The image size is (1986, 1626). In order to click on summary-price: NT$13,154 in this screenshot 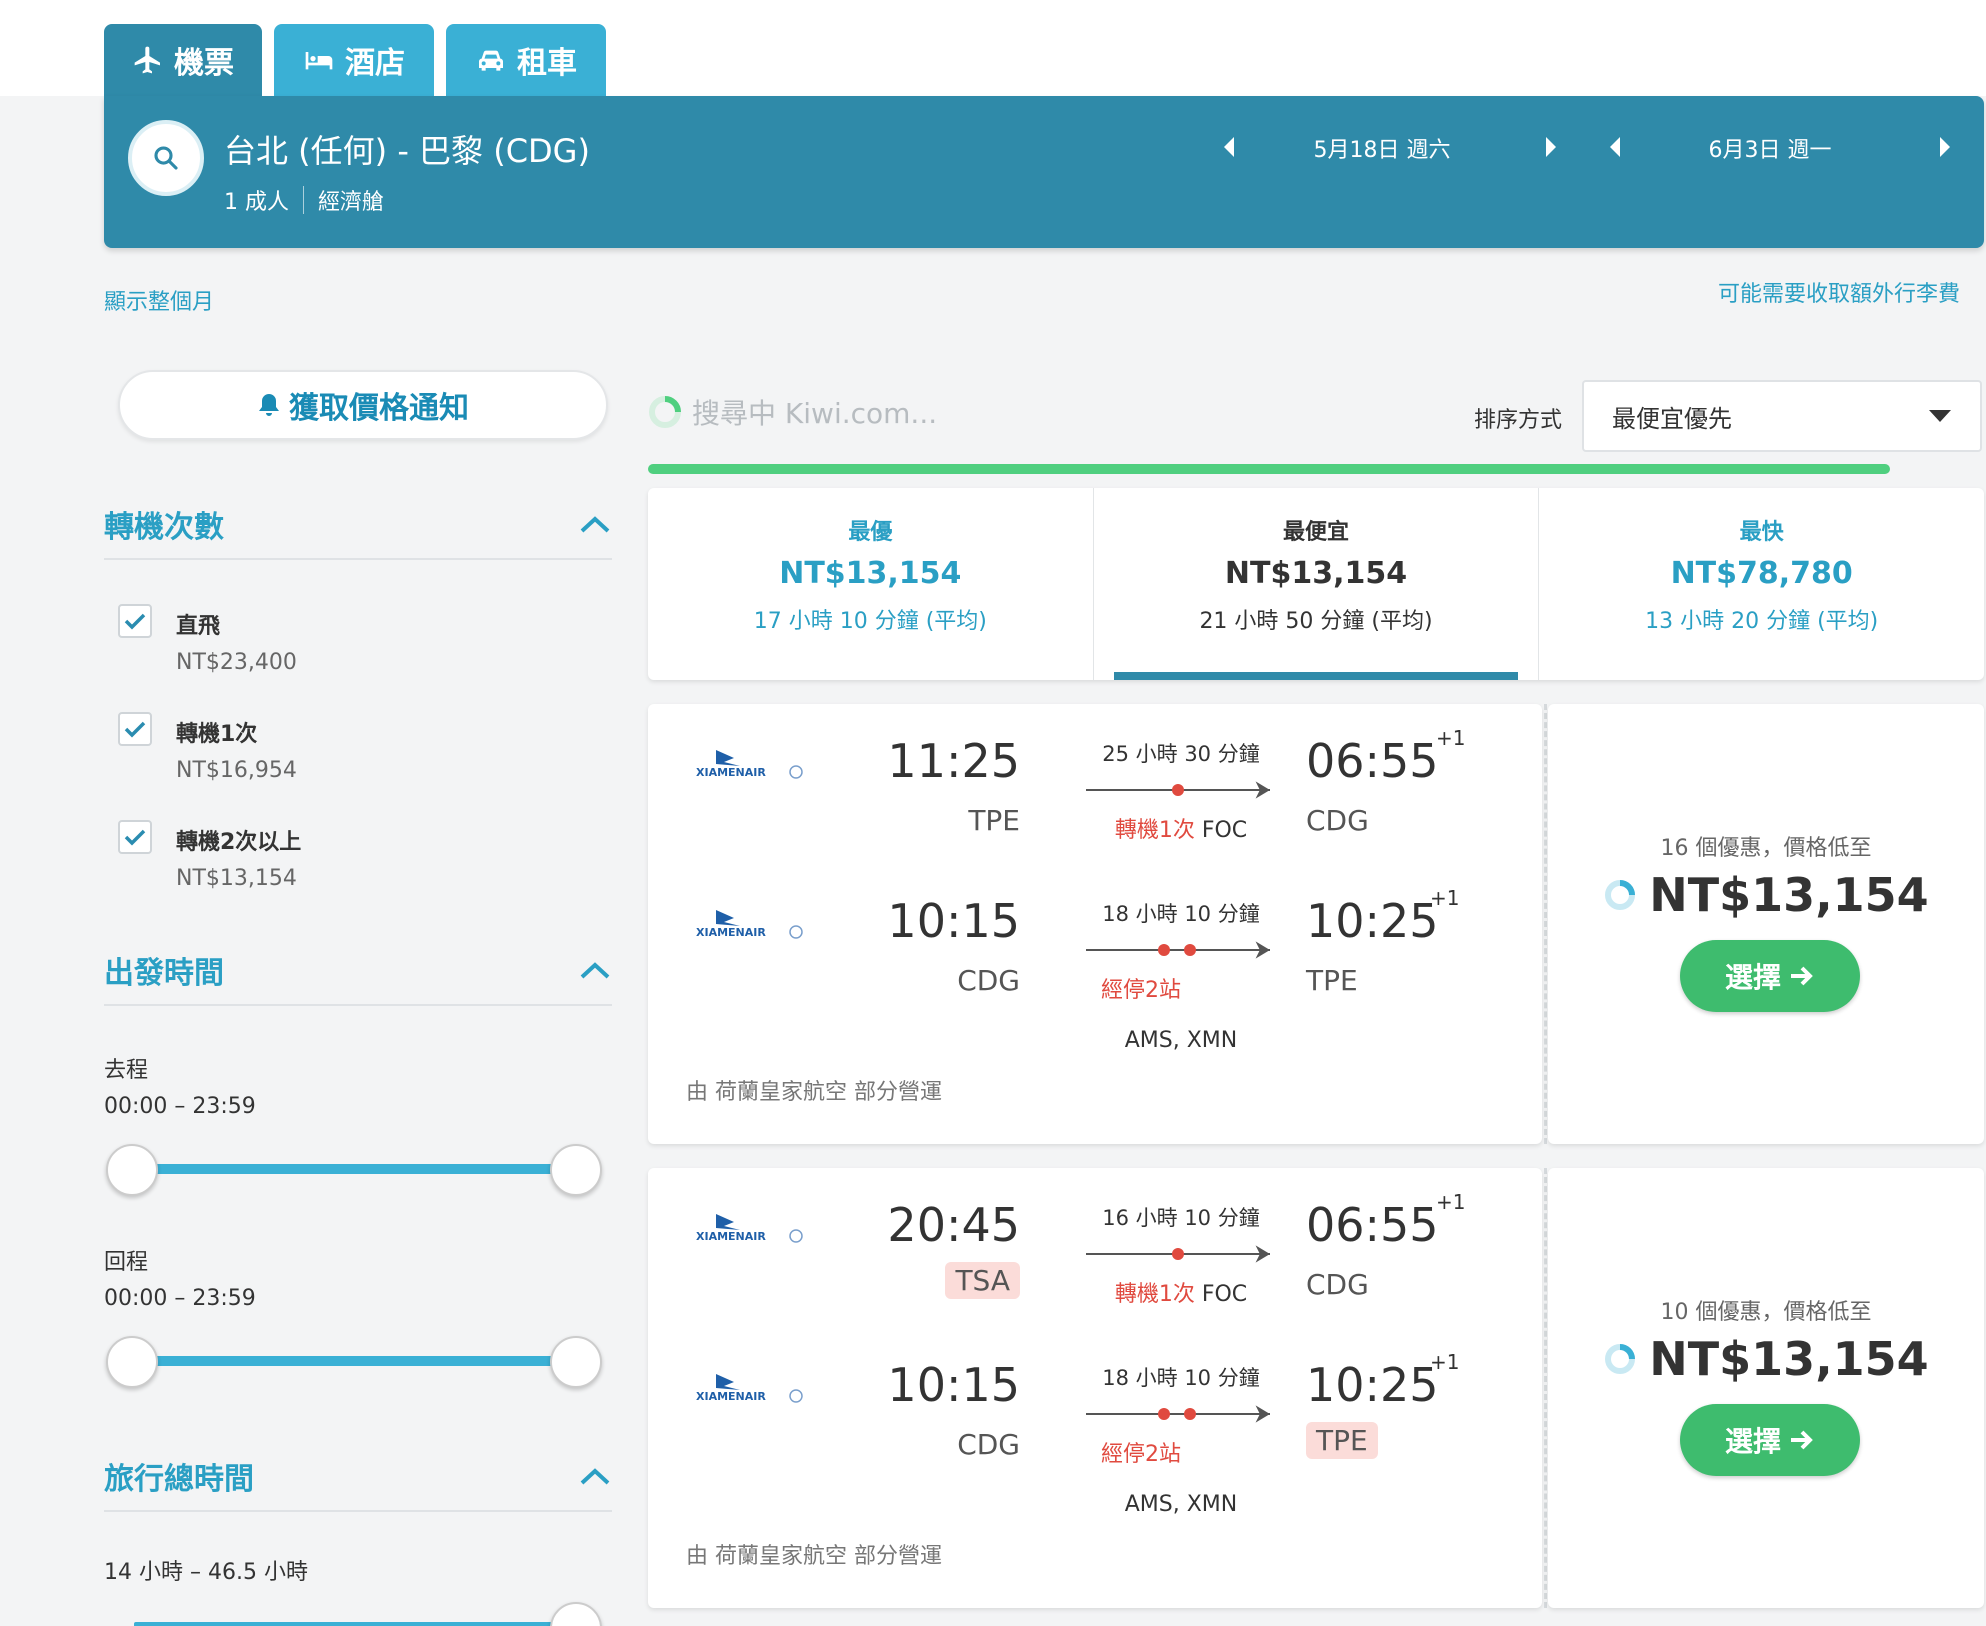, I will do `click(1316, 573)`.